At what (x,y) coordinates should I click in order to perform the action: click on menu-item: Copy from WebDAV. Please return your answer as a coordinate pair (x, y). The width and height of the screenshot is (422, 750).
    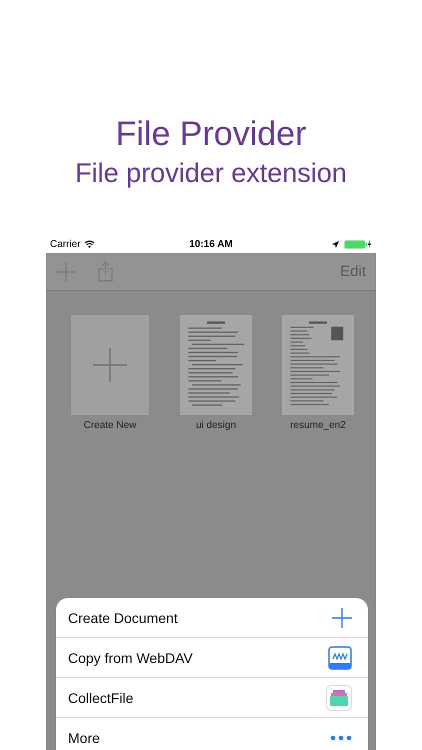
    Looking at the image, I should click on (212, 658).